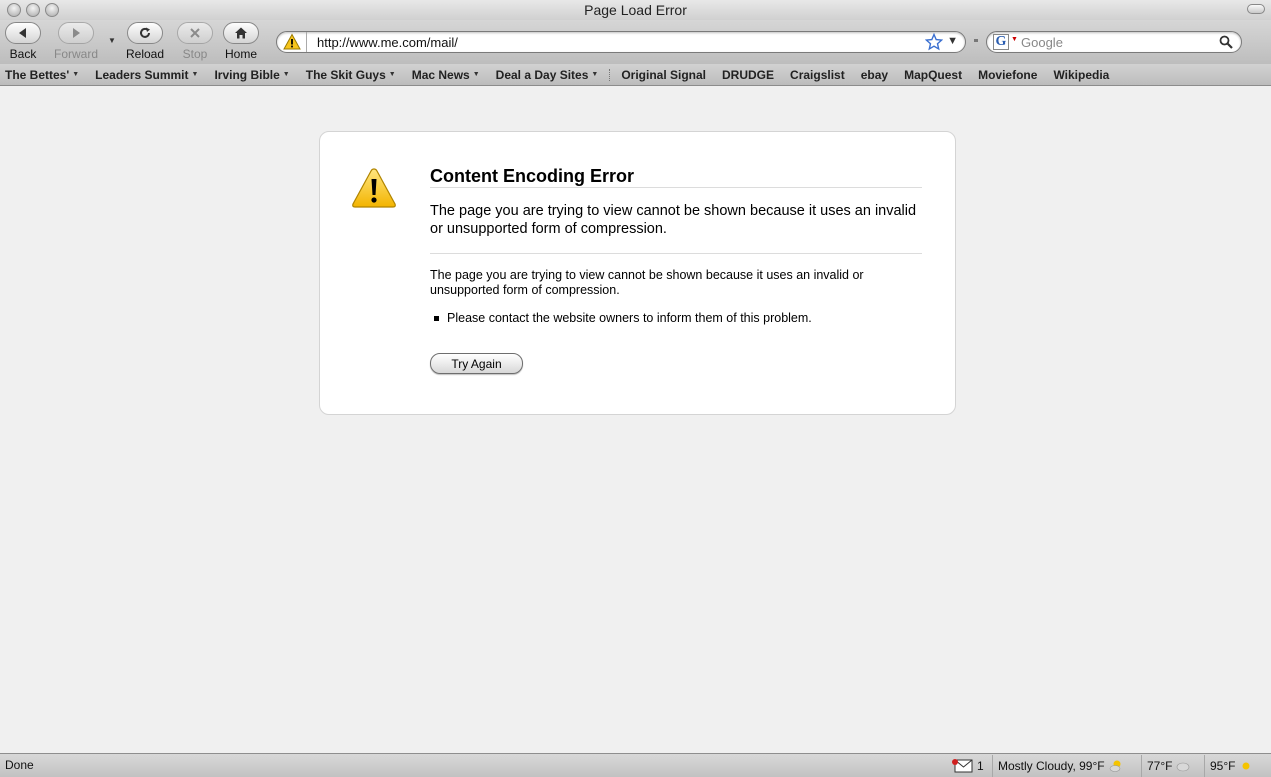  What do you see at coordinates (1115, 766) in the screenshot?
I see `partly-cloudy-icon` at bounding box center [1115, 766].